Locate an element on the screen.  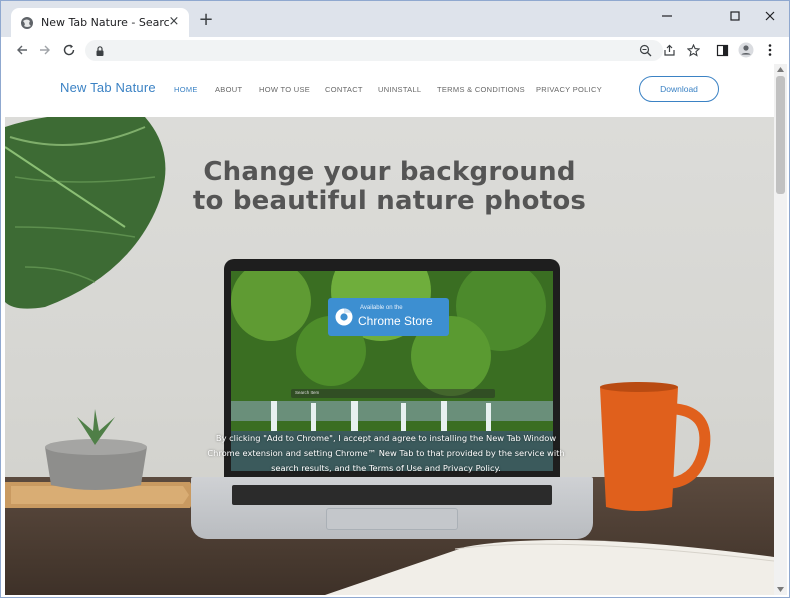
scroll-down-icon is located at coordinates (780, 589).